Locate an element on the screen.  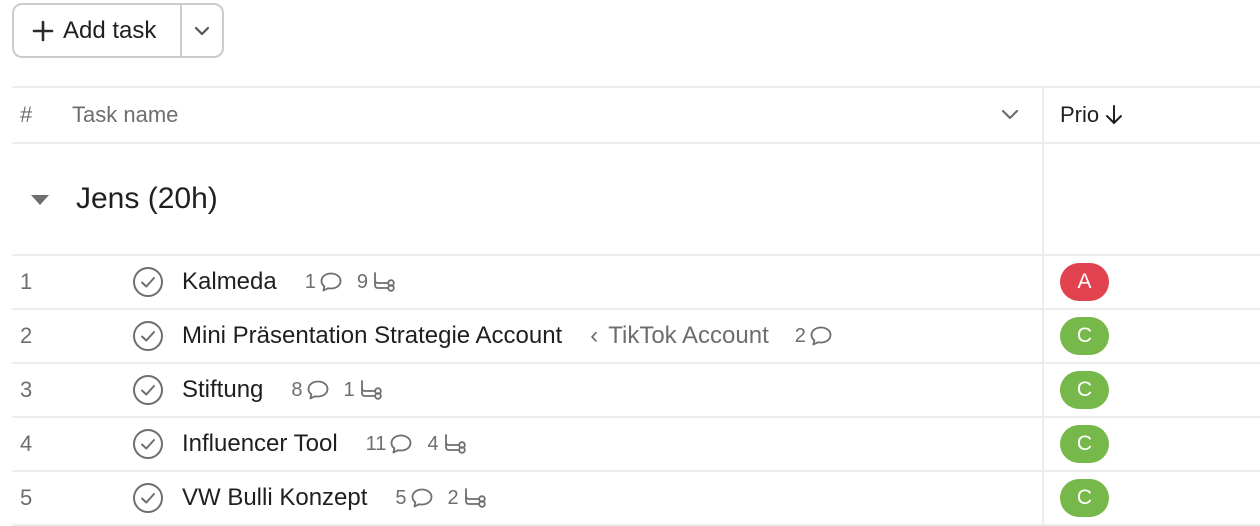
subtask-count-value: 9 is located at coordinates (362, 281).